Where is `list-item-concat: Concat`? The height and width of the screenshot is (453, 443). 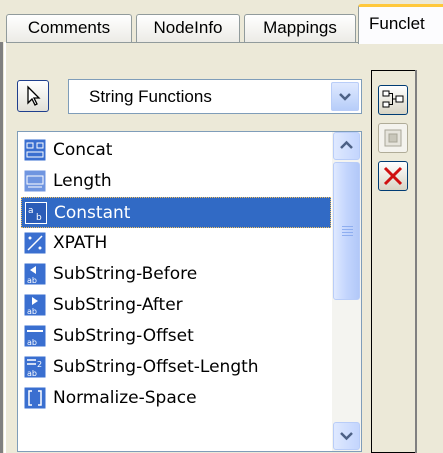
list-item-concat: Concat is located at coordinates (176, 150).